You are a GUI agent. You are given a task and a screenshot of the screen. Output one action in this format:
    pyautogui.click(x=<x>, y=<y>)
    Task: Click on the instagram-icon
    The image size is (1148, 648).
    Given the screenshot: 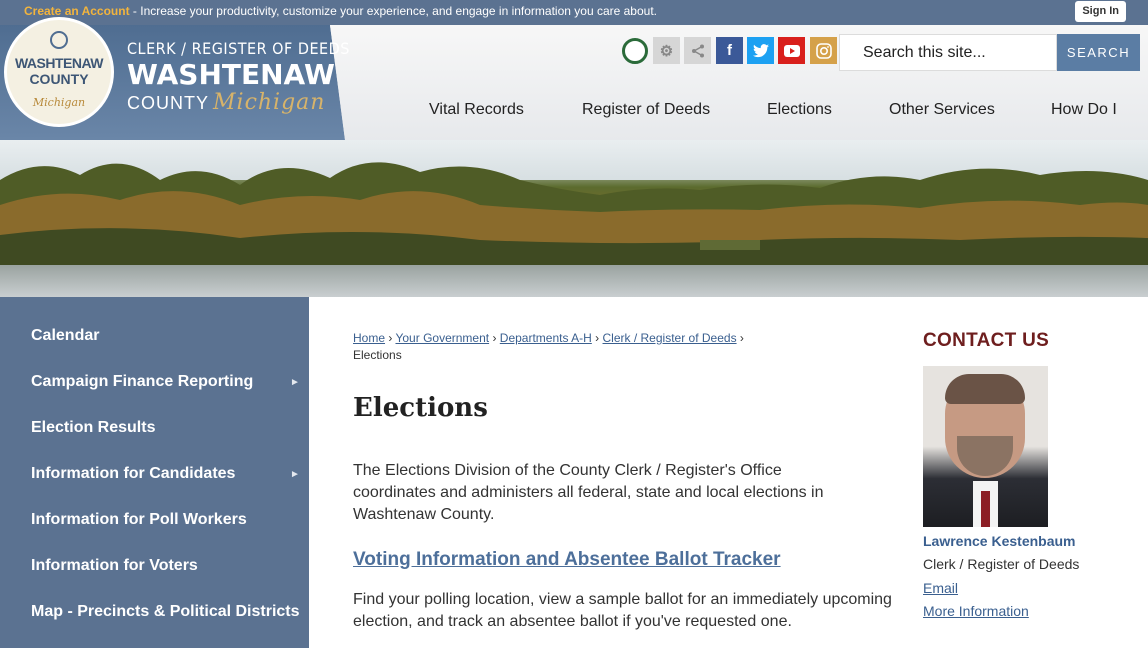 What is the action you would take?
    pyautogui.click(x=823, y=50)
    